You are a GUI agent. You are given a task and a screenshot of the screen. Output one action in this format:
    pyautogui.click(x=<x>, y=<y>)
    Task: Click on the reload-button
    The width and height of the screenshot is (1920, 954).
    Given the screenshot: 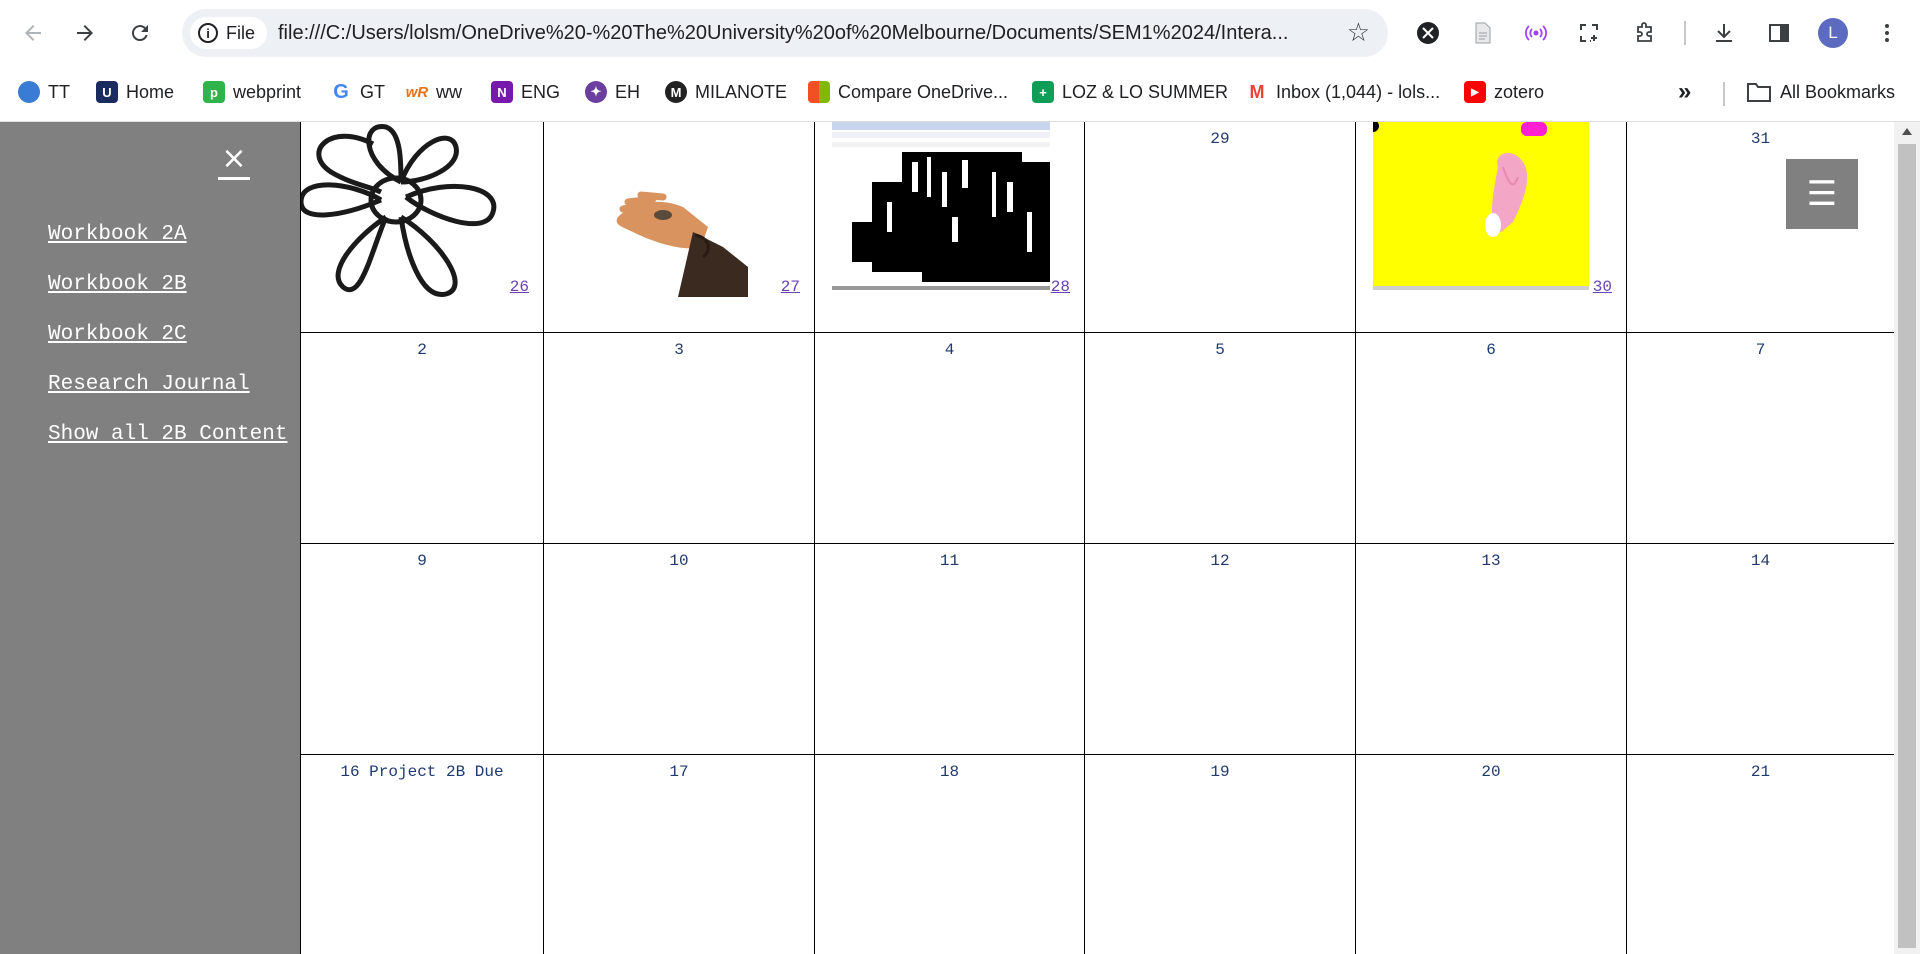 What is the action you would take?
    pyautogui.click(x=140, y=33)
    